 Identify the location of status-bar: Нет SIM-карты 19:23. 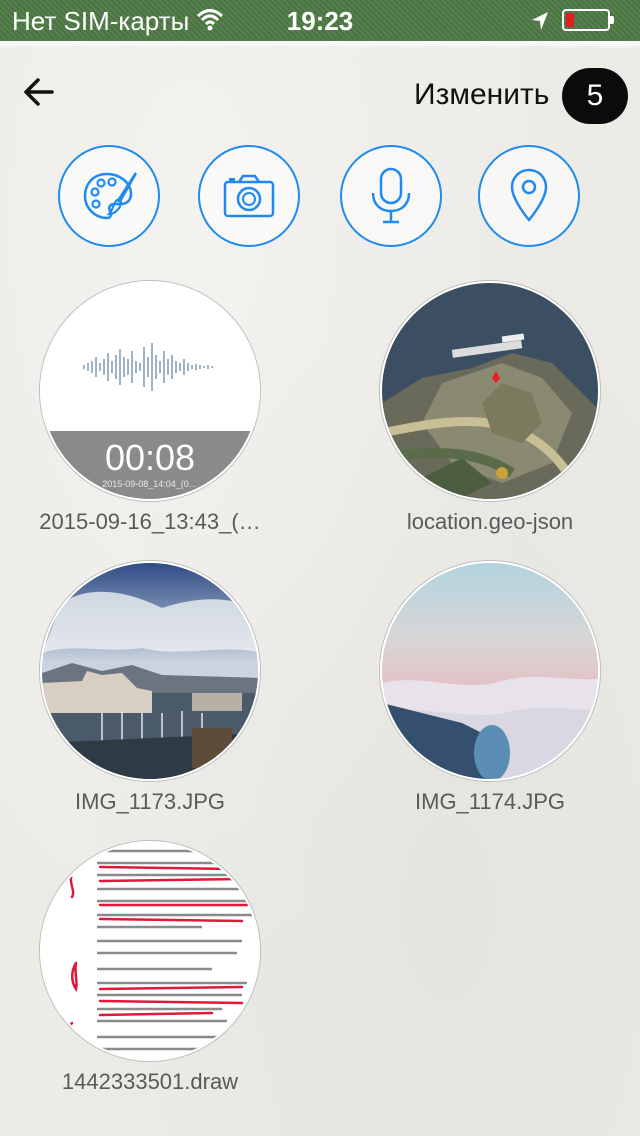
(320, 20).